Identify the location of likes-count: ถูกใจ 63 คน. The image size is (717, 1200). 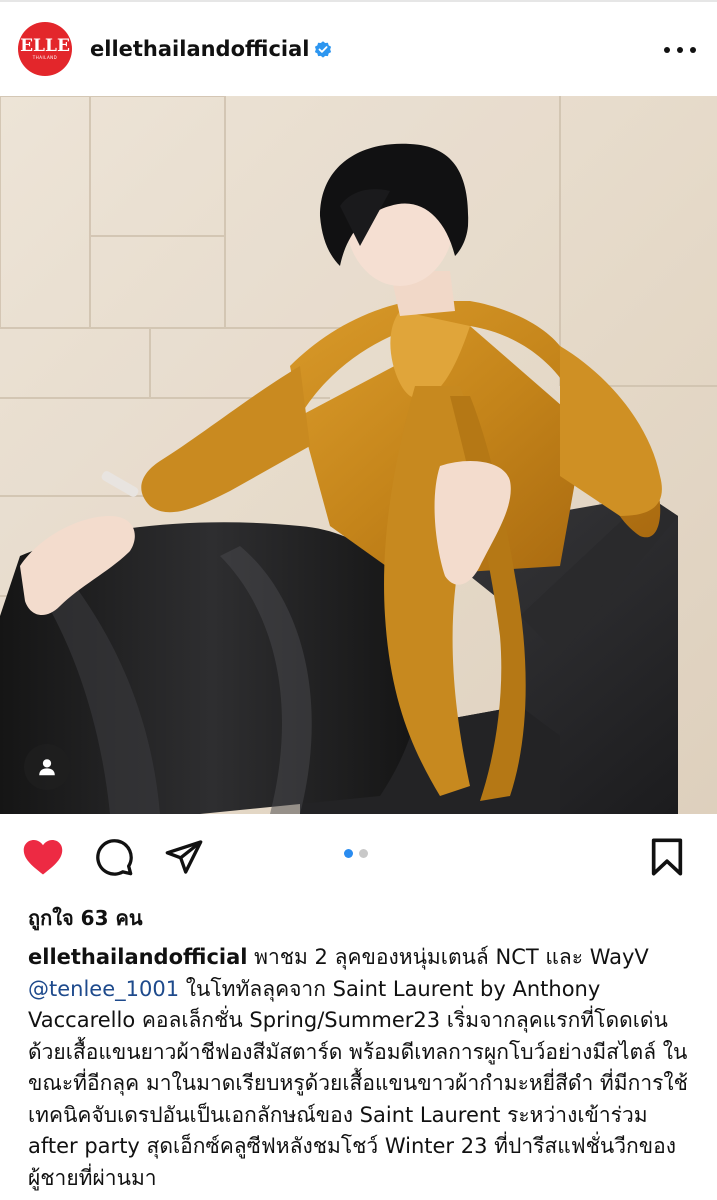
(85, 918).